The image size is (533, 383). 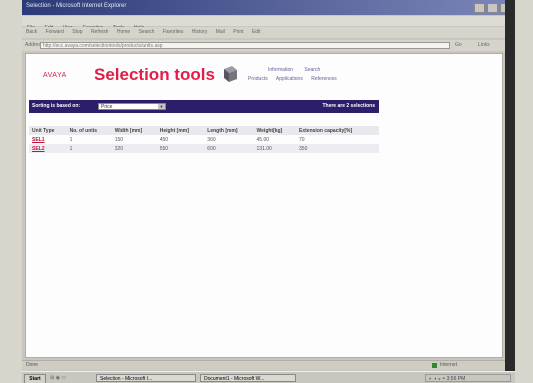 What do you see at coordinates (263, 365) in the screenshot?
I see `status-bar: Done Internet` at bounding box center [263, 365].